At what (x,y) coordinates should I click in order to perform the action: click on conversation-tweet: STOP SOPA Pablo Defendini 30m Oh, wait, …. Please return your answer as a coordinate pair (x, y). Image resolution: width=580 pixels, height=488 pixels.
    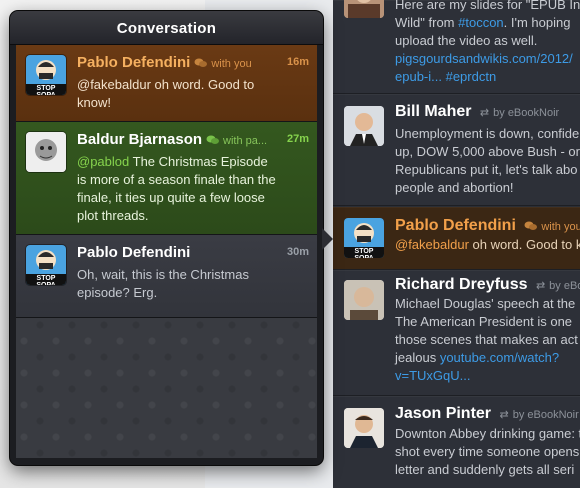
    Looking at the image, I should click on (166, 276).